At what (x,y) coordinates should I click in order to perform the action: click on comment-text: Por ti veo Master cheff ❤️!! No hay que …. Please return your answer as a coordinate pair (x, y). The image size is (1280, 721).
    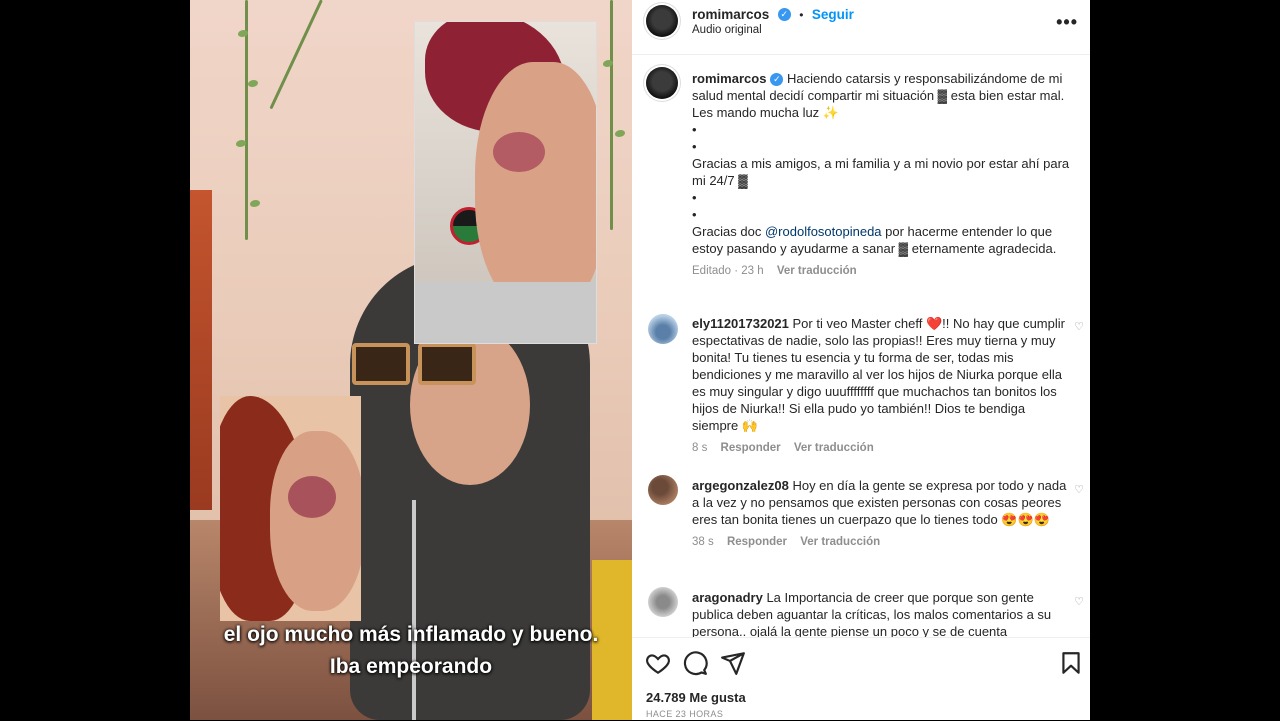
    Looking at the image, I should click on (878, 374).